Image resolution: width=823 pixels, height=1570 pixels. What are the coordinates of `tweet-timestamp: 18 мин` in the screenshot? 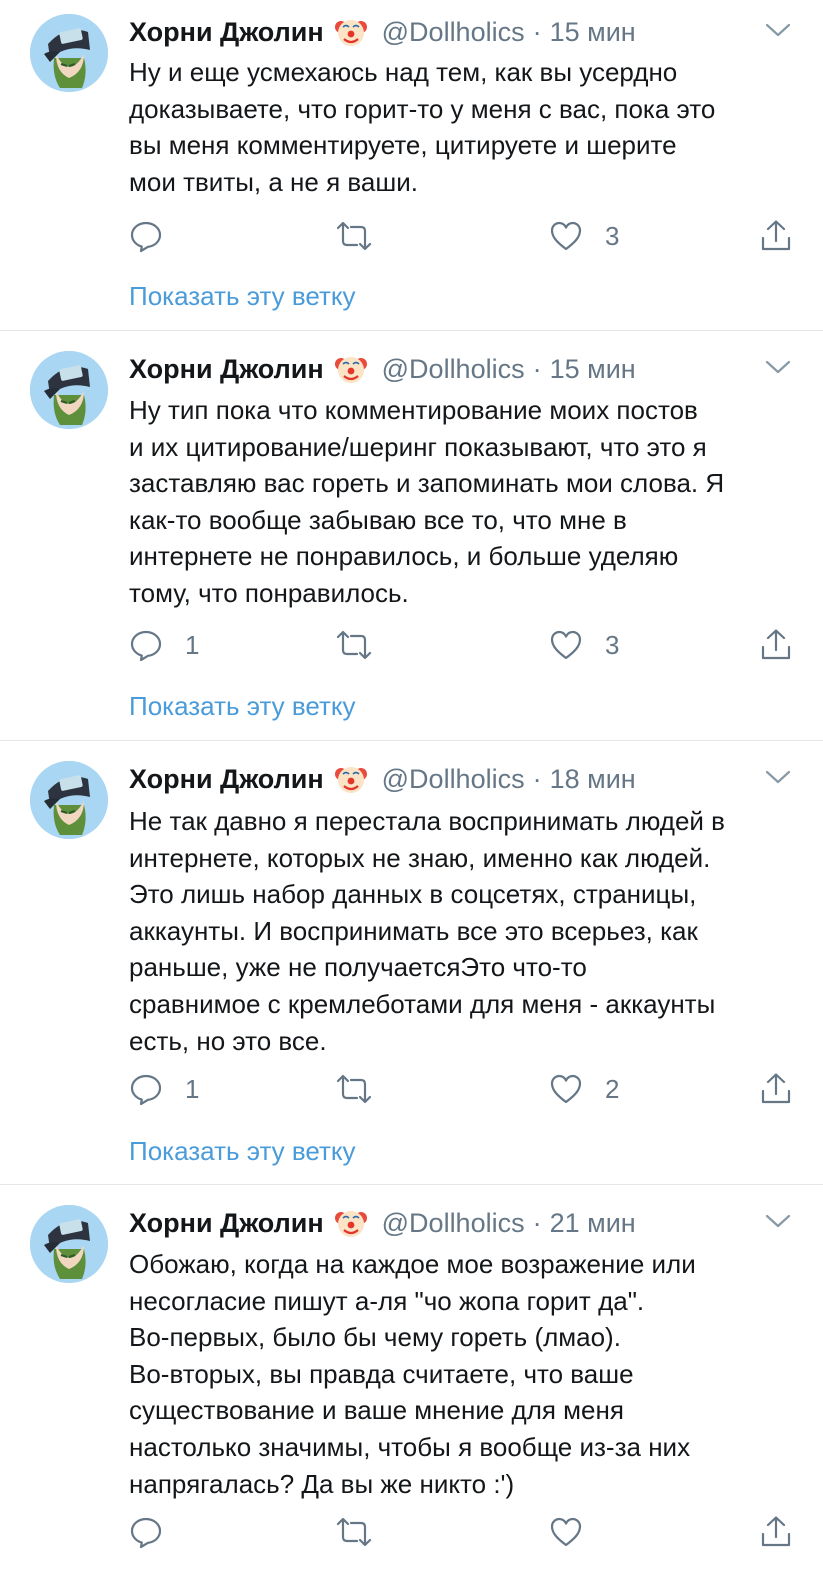 It's located at (593, 779).